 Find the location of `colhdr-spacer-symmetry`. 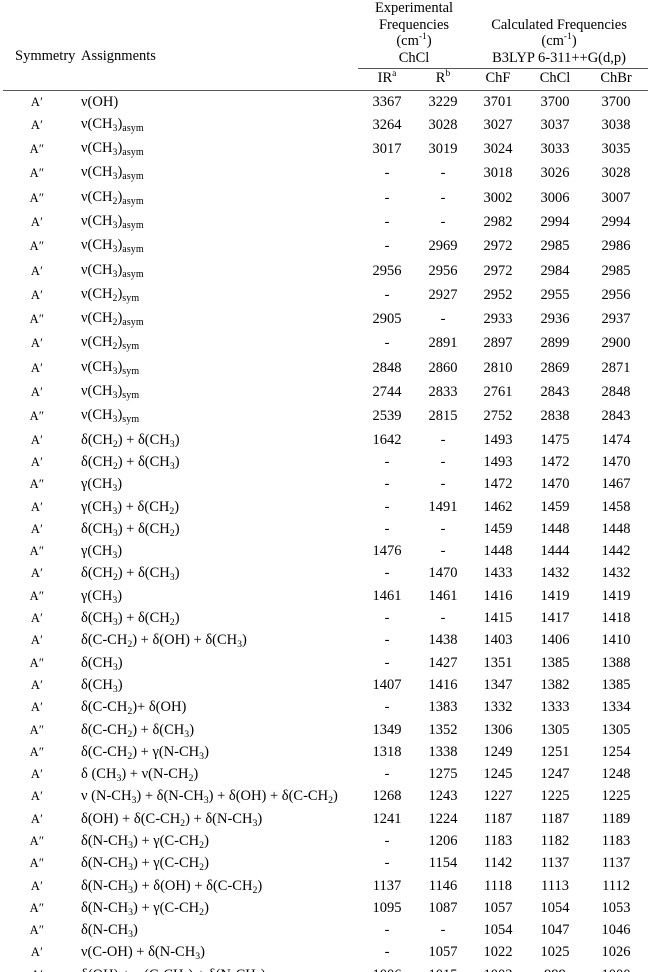

colhdr-spacer-symmetry is located at coordinates (37, 79).